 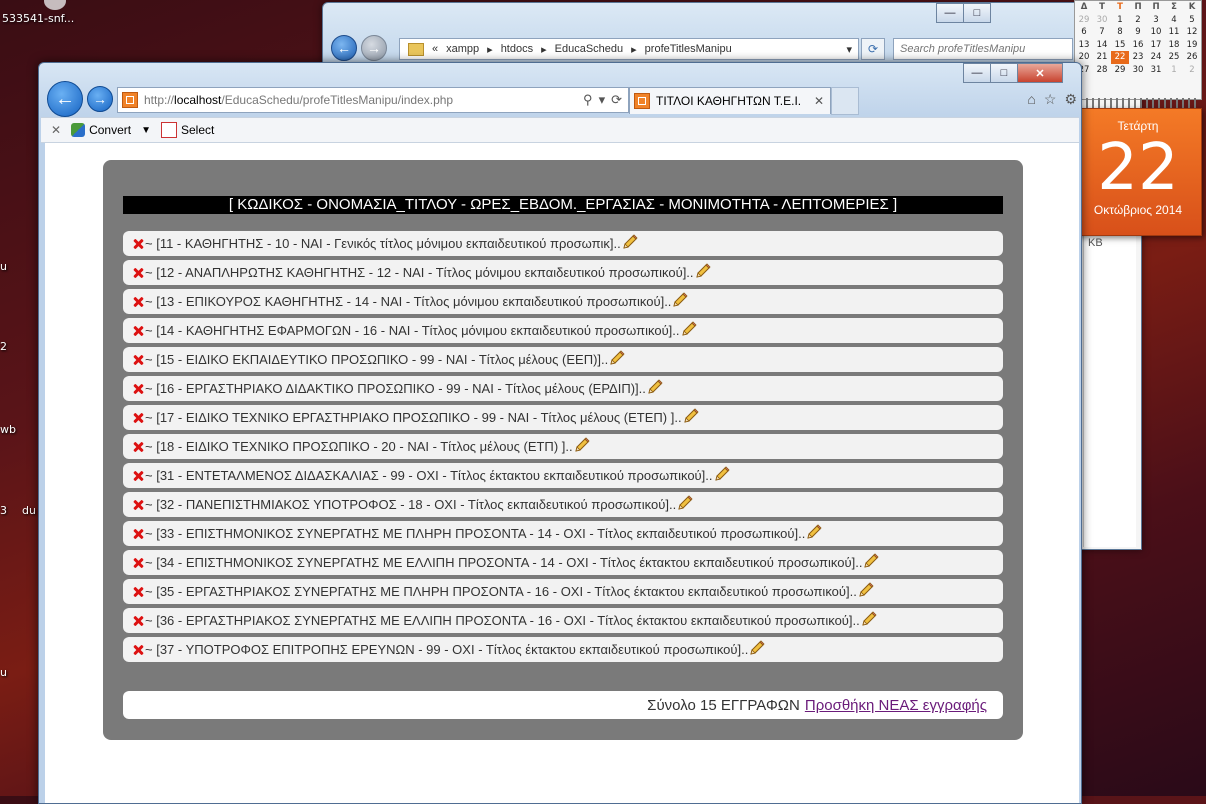 What do you see at coordinates (896, 705) in the screenshot?
I see `add-record-link: Προσθήκη ΝΕΑΣ εγγραφής` at bounding box center [896, 705].